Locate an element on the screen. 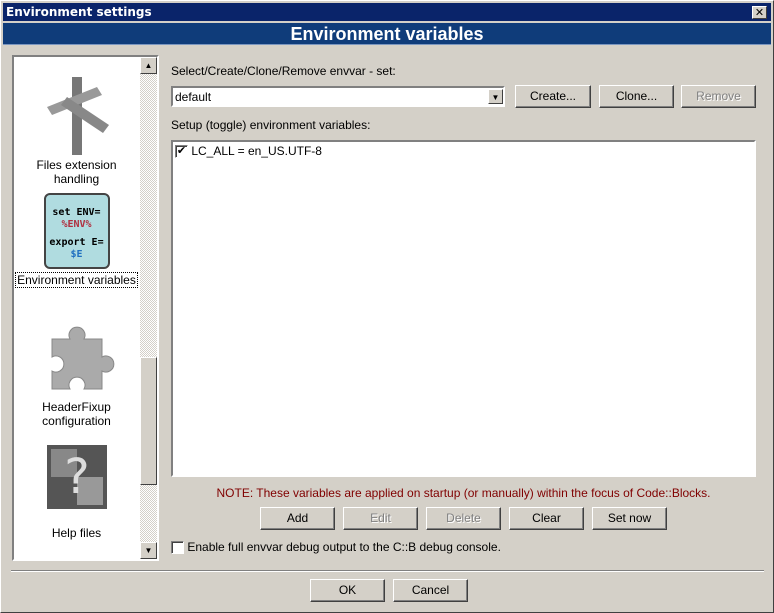 This screenshot has height=613, width=774. sidebar-item-headerfixup: HeaderFixup configuration is located at coordinates (76, 373).